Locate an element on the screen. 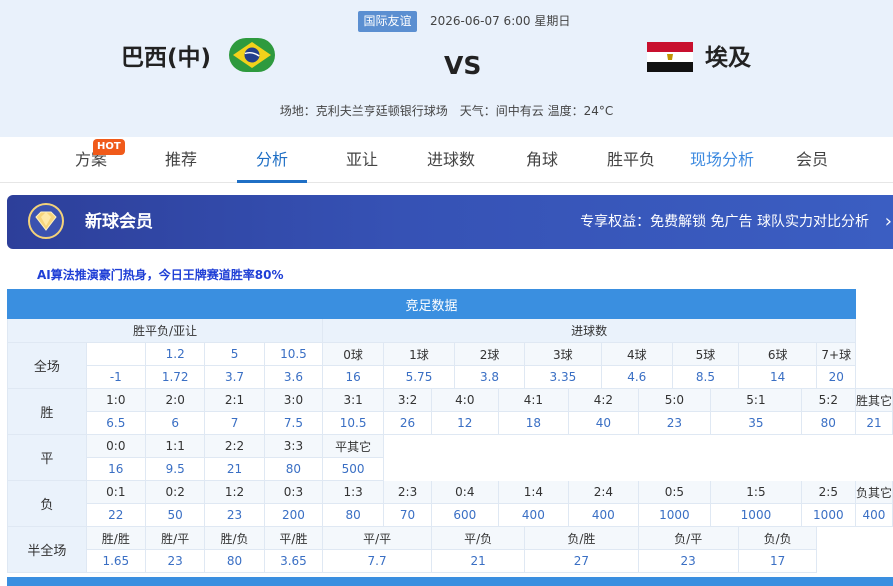 This screenshot has width=893, height=586. halffull-key: 负/平 is located at coordinates (688, 538).